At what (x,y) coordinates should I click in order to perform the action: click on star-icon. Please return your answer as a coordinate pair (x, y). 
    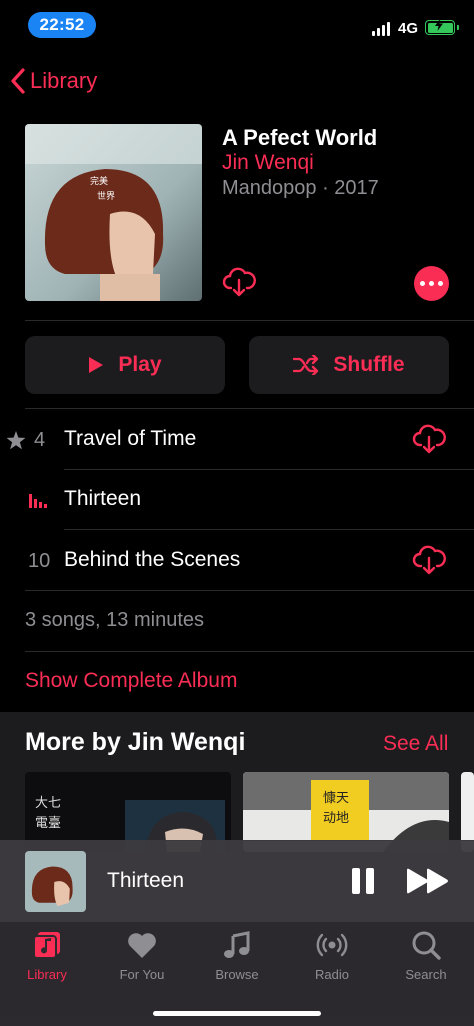
    Looking at the image, I should click on (16, 440).